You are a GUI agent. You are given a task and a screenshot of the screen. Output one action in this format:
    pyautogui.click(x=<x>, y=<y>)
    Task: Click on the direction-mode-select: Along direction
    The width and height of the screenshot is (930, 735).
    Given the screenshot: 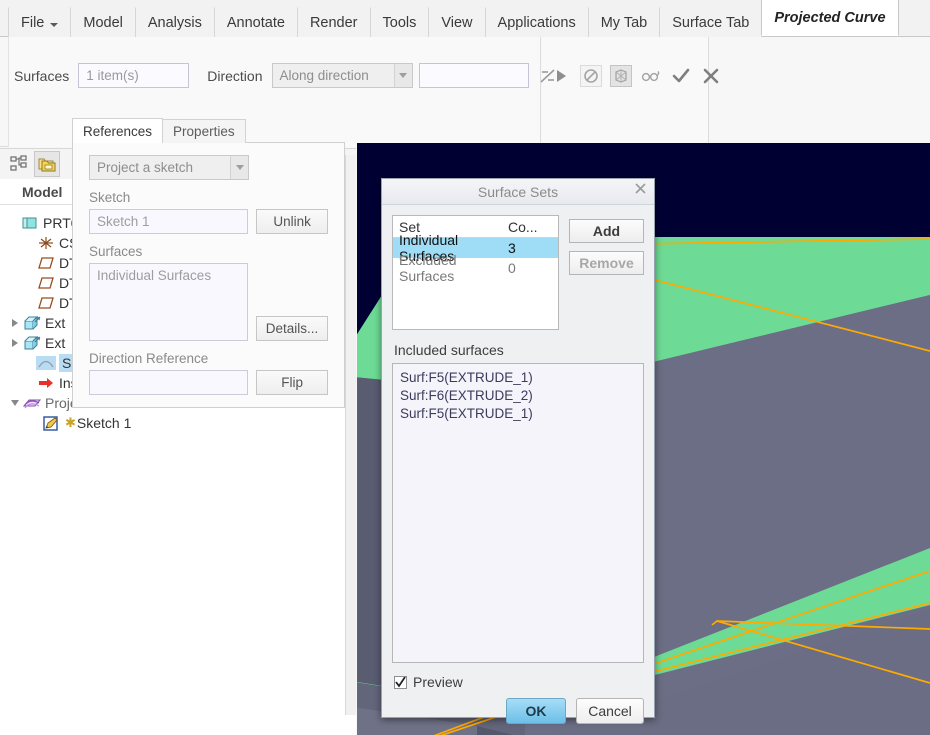 What is the action you would take?
    pyautogui.click(x=342, y=75)
    